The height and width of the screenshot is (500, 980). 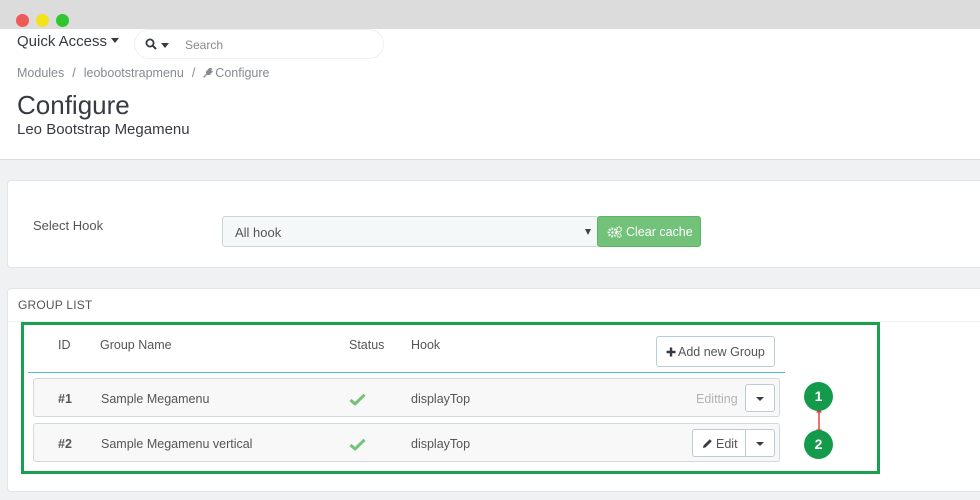 I want to click on row-group-name: Sample Megamenu, so click(x=155, y=399).